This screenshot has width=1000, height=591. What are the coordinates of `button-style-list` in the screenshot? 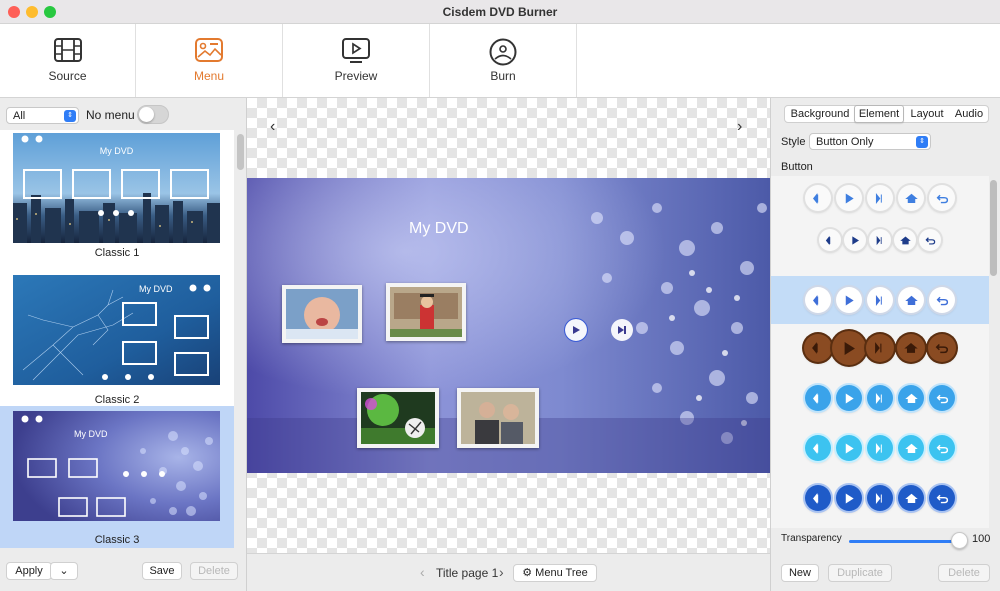 It's located at (880, 352).